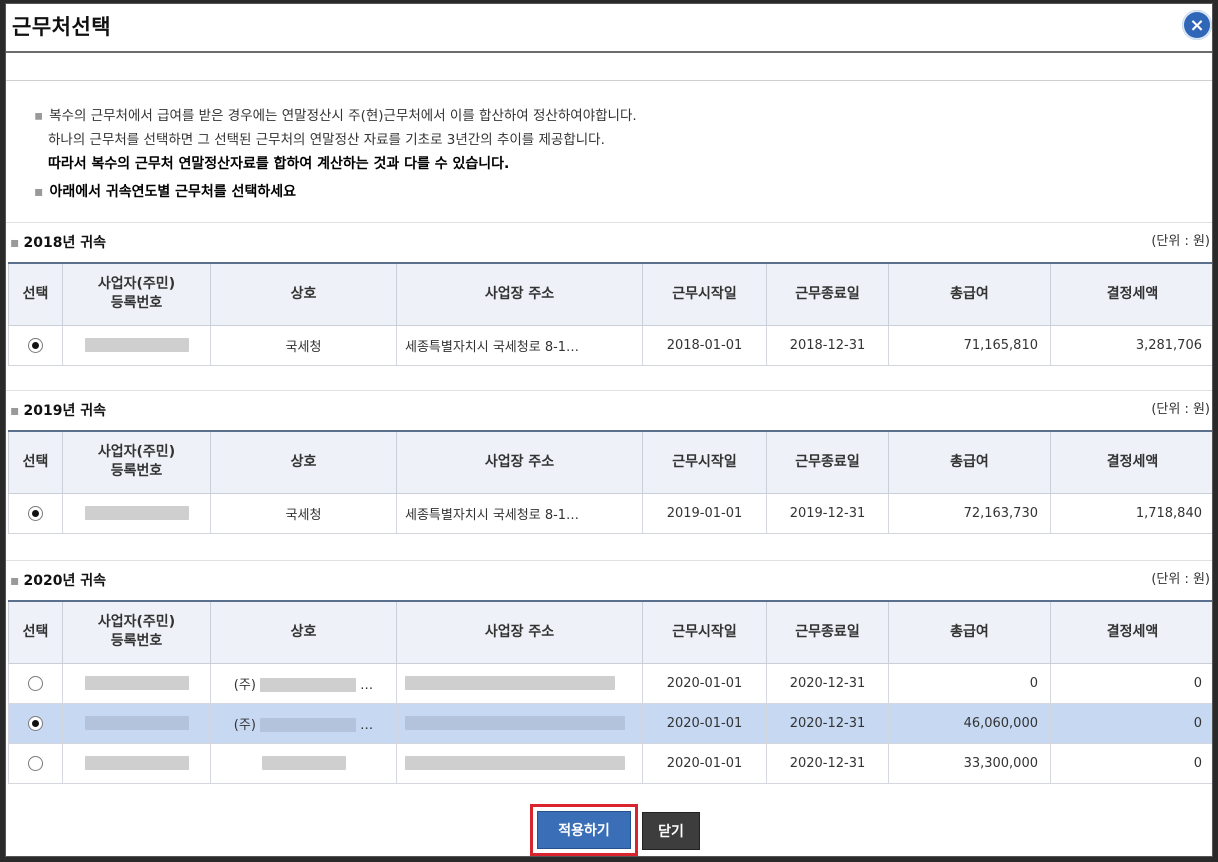 This screenshot has height=862, width=1218. What do you see at coordinates (610, 723) in the screenshot?
I see `table-row: (주) … 2020-01-01 2020-12-31 46,060,000 0` at bounding box center [610, 723].